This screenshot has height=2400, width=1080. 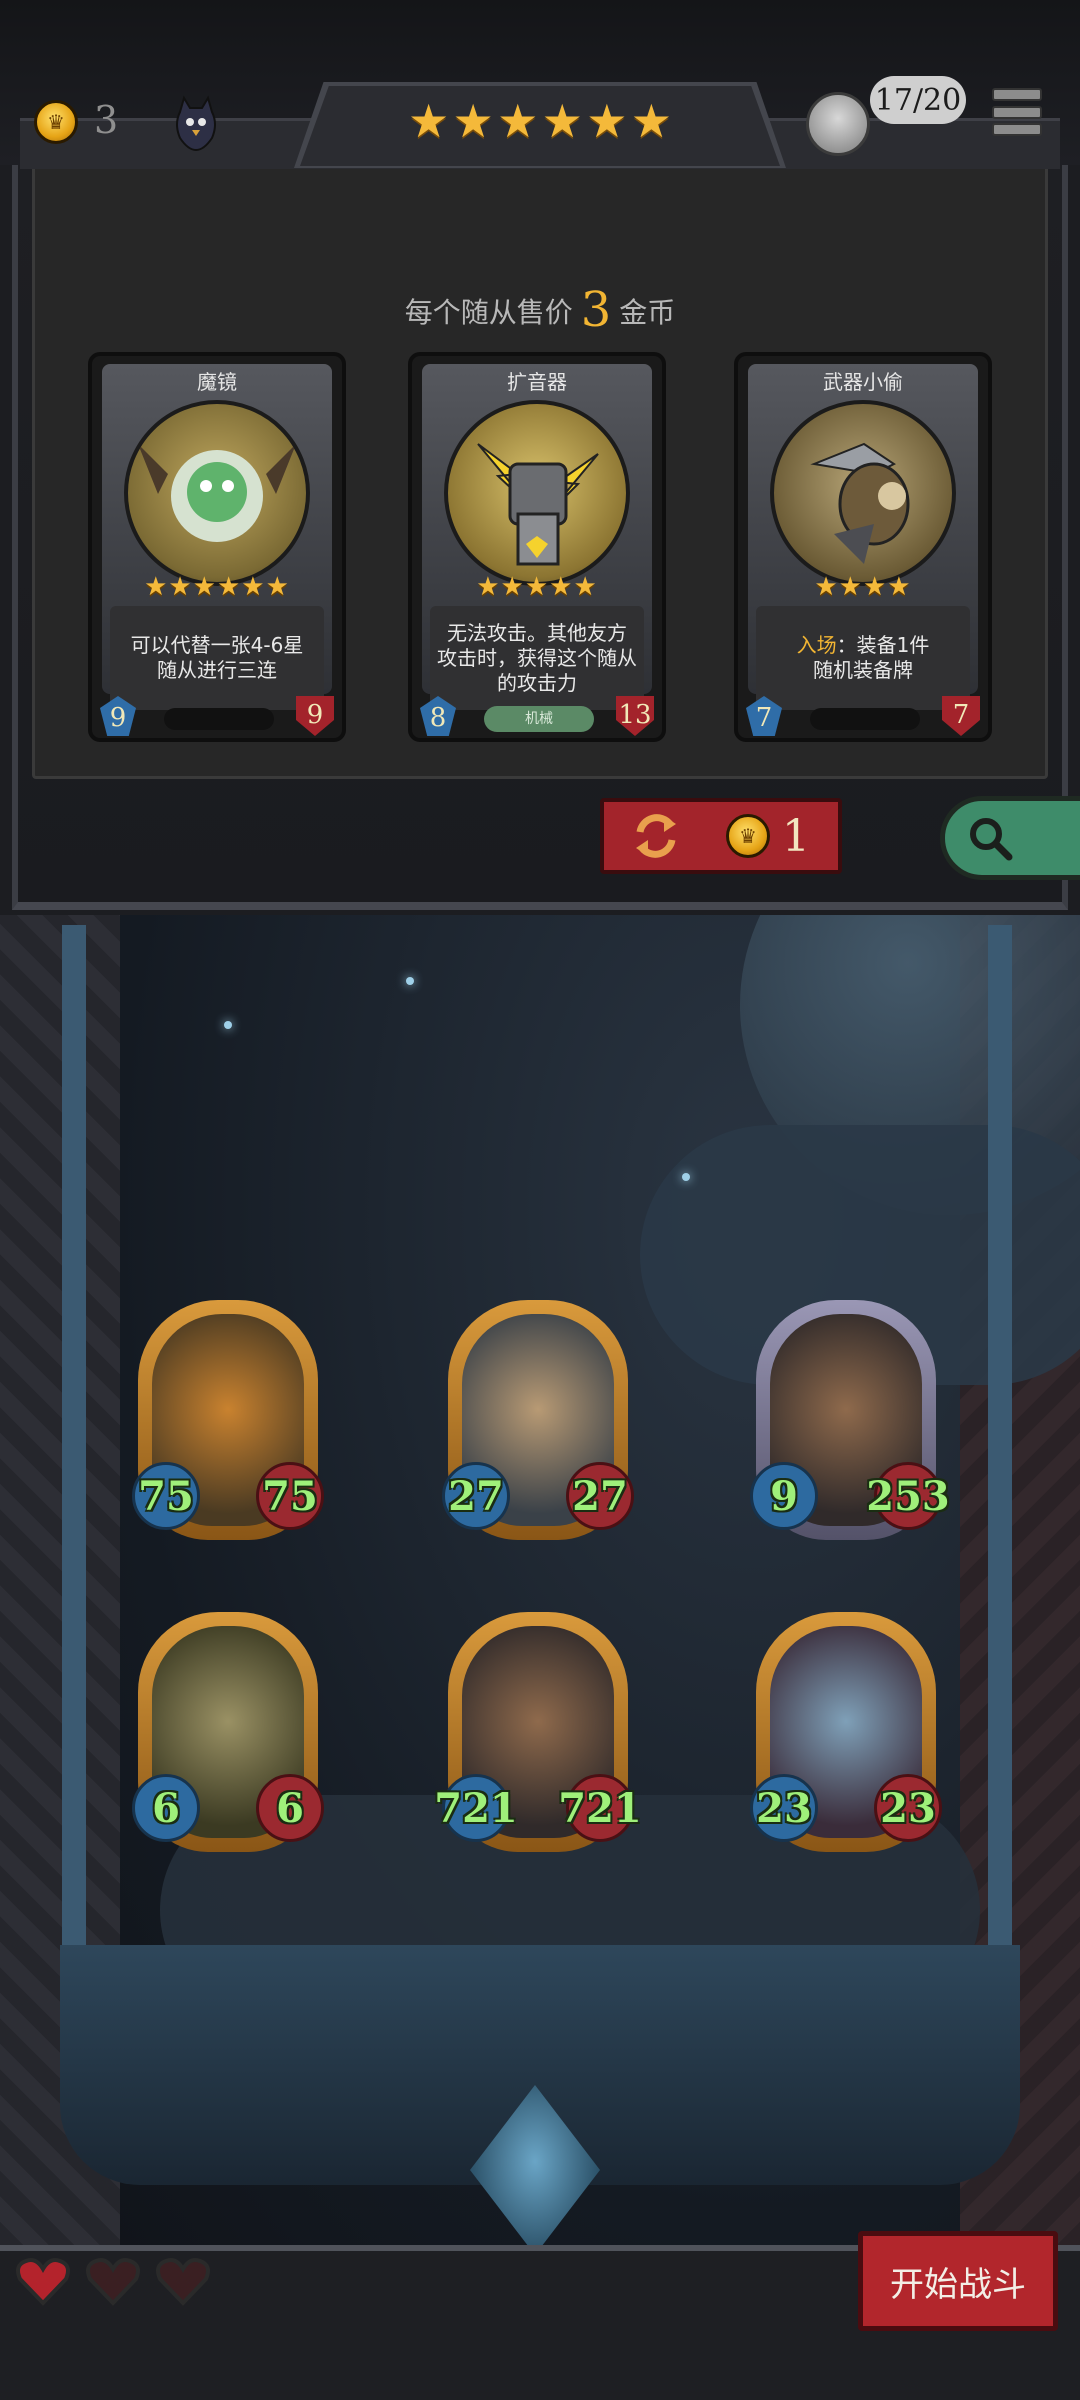 I want to click on card-description: 无法攻击。其他友方 攻击时，获得这个随从 的攻击力, so click(x=537, y=658).